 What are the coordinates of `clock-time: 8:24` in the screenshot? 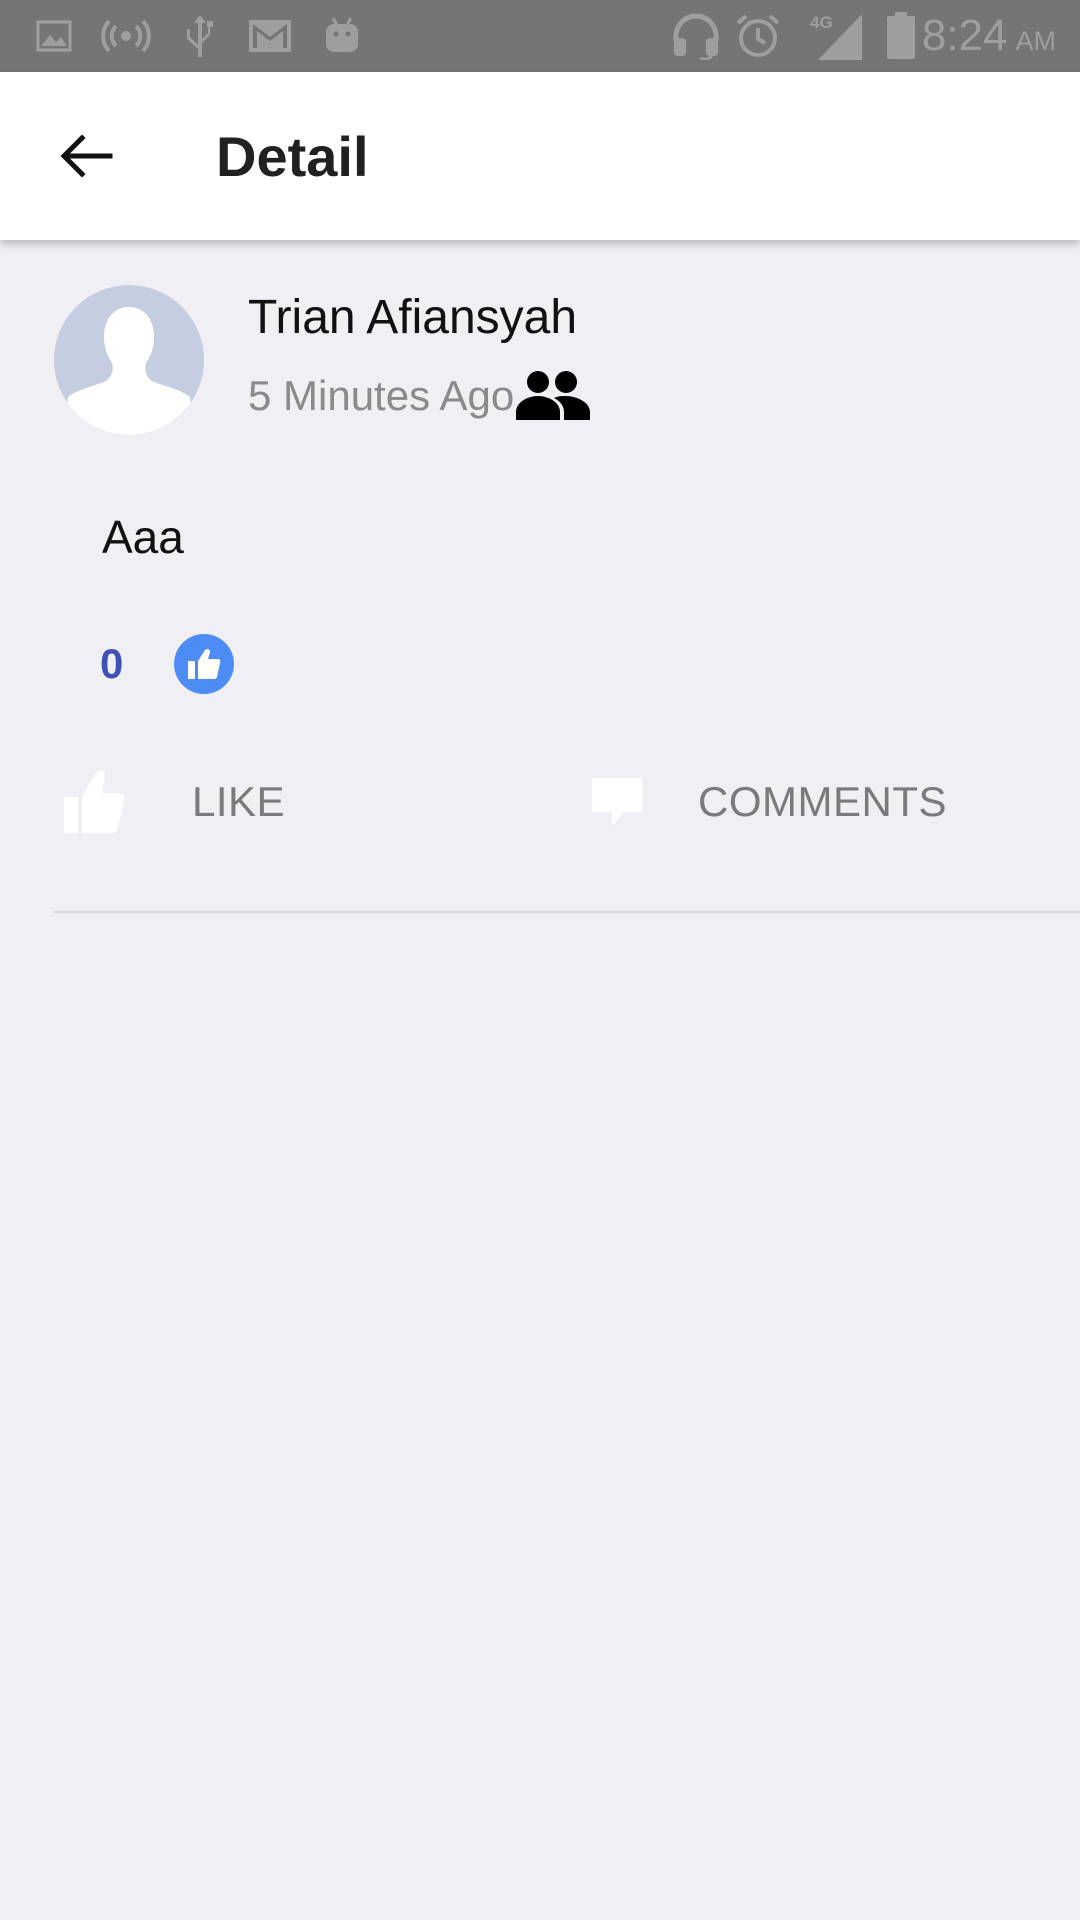 It's located at (964, 35).